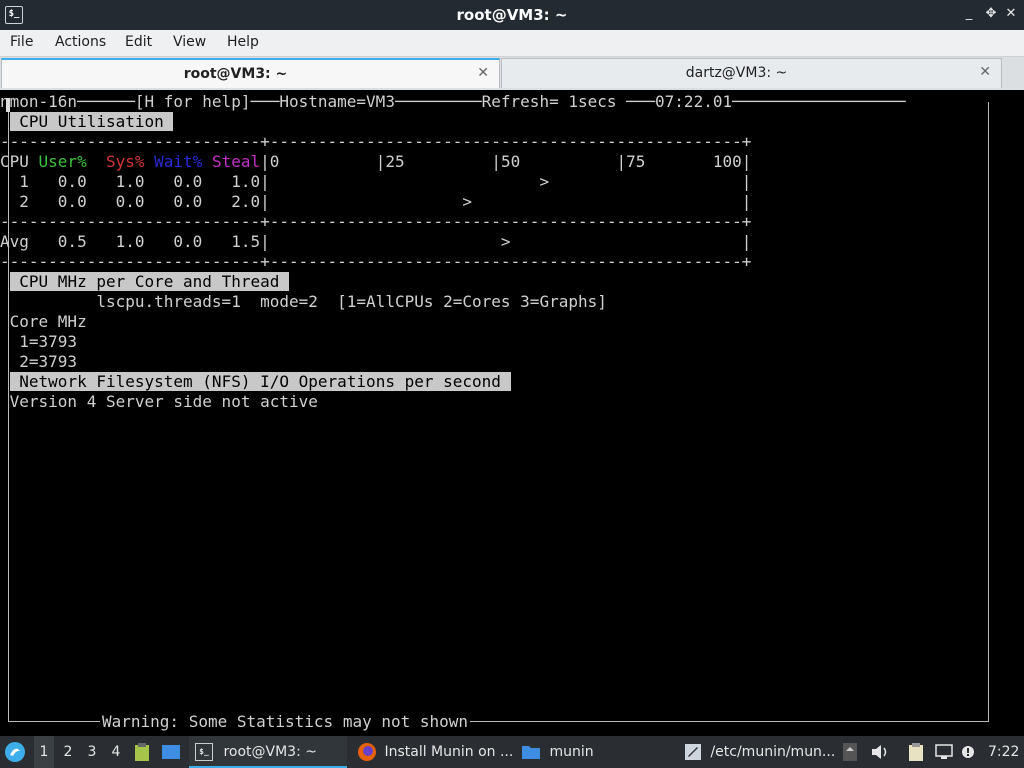  Describe the element at coordinates (92, 752) in the screenshot. I see `desktop-3: 3` at that location.